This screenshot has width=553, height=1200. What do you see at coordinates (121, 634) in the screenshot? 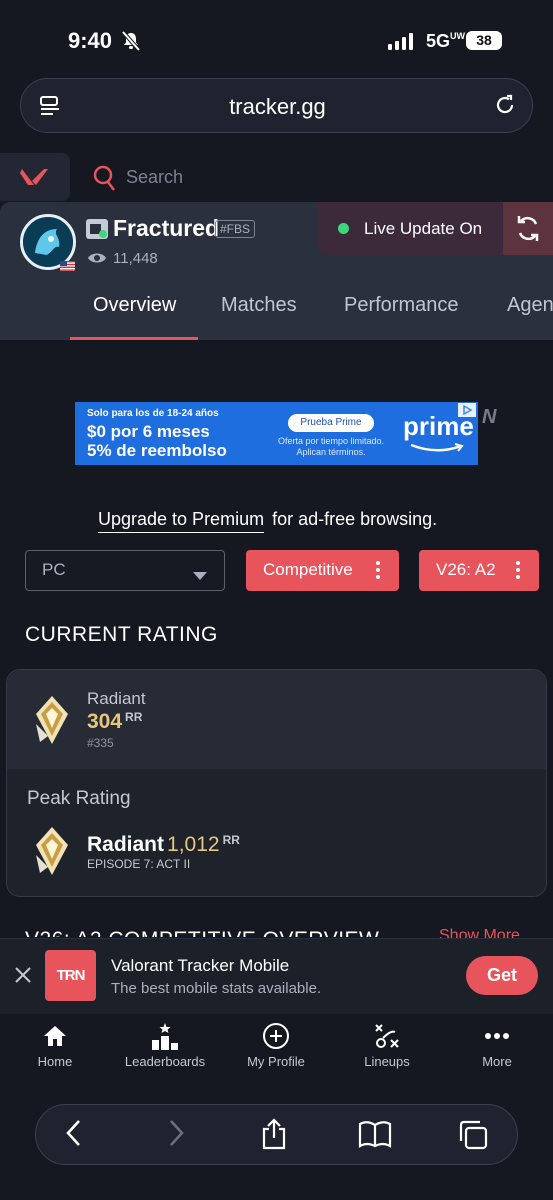
I see `section-title-current-rating: CURRENT RATING` at bounding box center [121, 634].